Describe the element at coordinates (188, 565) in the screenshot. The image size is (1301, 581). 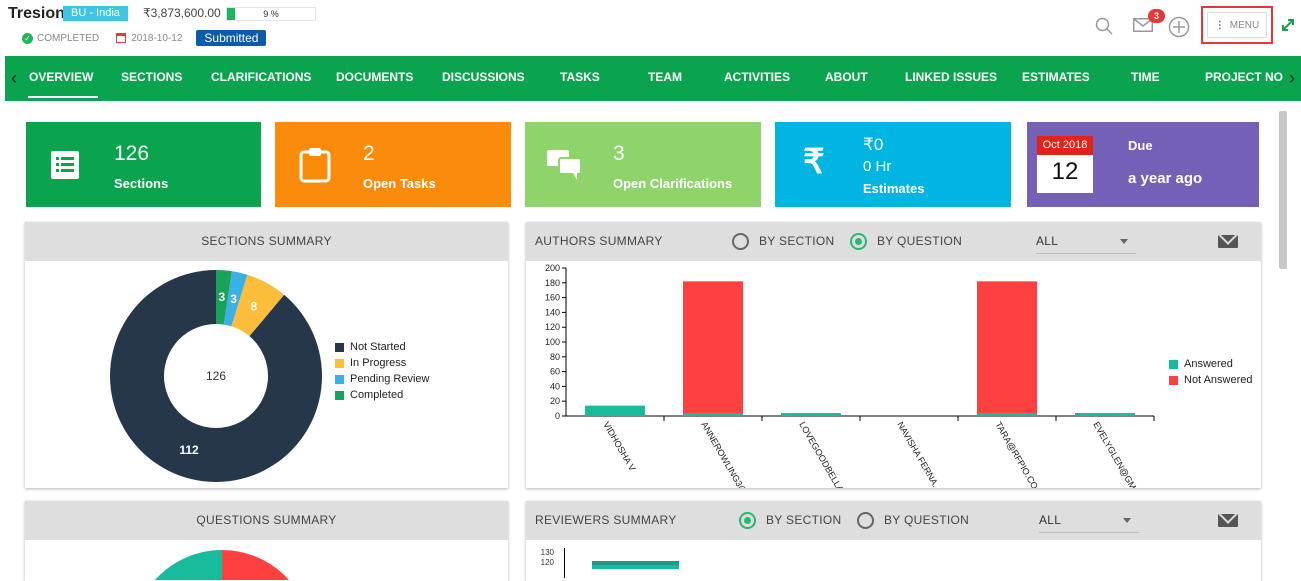
I see `pie-slice-answered` at that location.